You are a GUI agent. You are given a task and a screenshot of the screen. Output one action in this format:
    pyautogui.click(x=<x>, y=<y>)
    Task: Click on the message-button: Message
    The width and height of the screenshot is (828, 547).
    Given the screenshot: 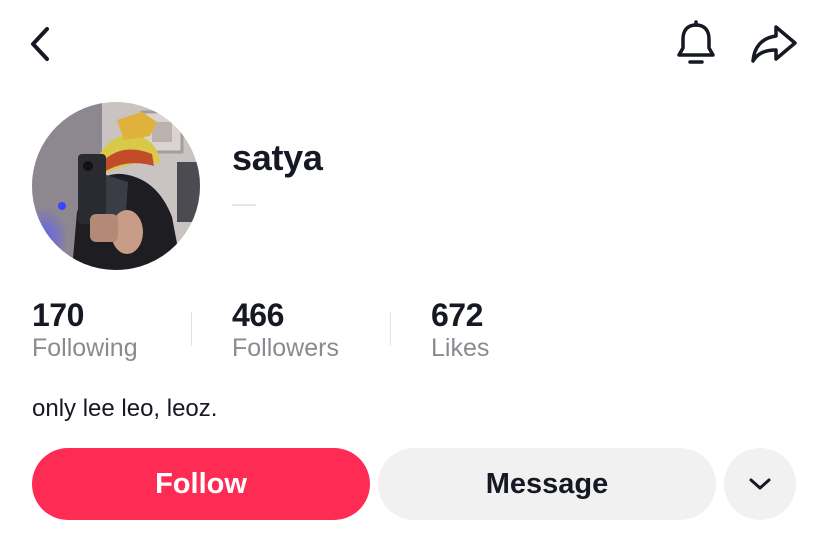 What is the action you would take?
    pyautogui.click(x=547, y=484)
    